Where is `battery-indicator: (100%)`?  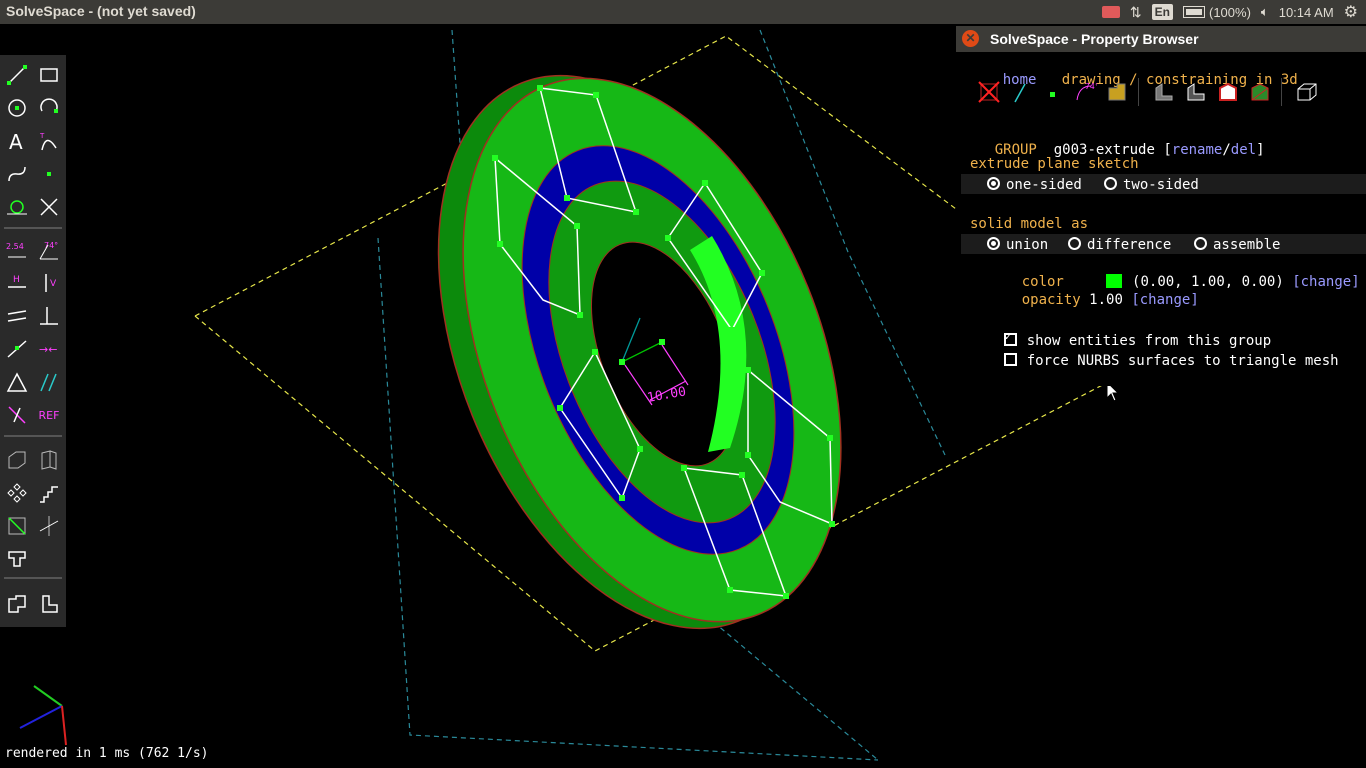
battery-indicator: (100%) is located at coordinates (1216, 12).